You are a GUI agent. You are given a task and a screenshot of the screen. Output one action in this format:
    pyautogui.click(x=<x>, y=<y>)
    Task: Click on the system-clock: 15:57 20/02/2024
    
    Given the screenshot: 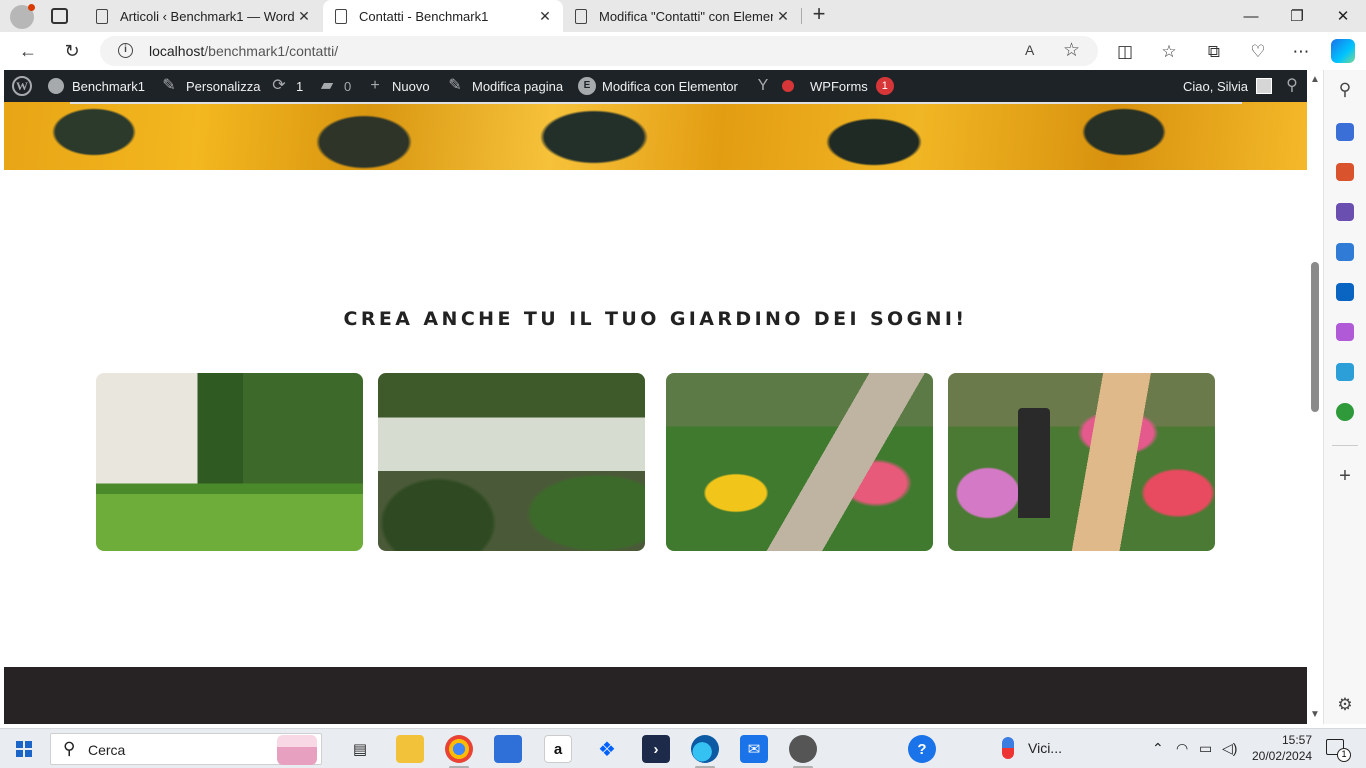 What is the action you would take?
    pyautogui.click(x=1282, y=748)
    